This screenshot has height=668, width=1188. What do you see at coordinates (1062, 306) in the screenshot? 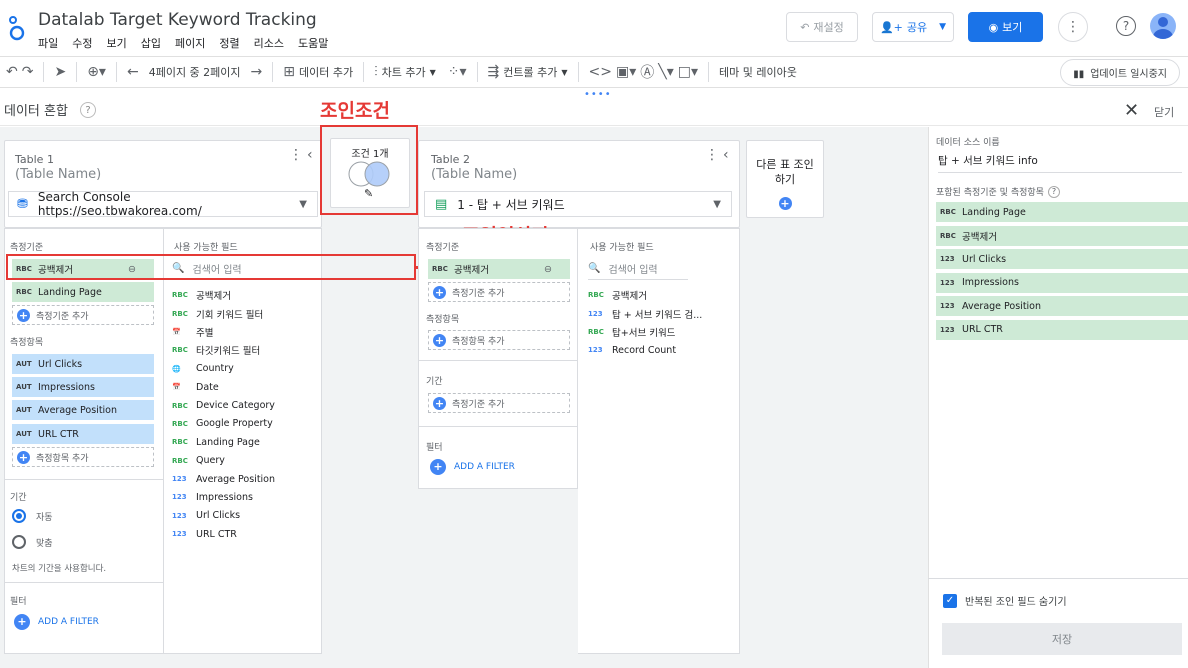
I see `included-field-chip: 123 Average Position` at bounding box center [1062, 306].